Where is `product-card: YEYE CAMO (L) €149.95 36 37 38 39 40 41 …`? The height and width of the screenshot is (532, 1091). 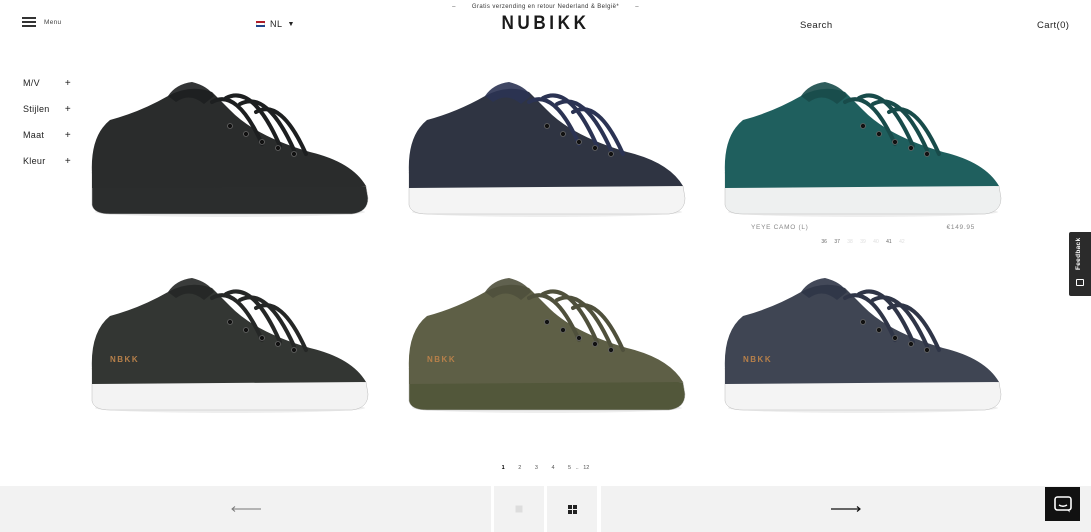 product-card: YEYE CAMO (L) €149.95 36 37 38 39 40 41 … is located at coordinates (863, 153).